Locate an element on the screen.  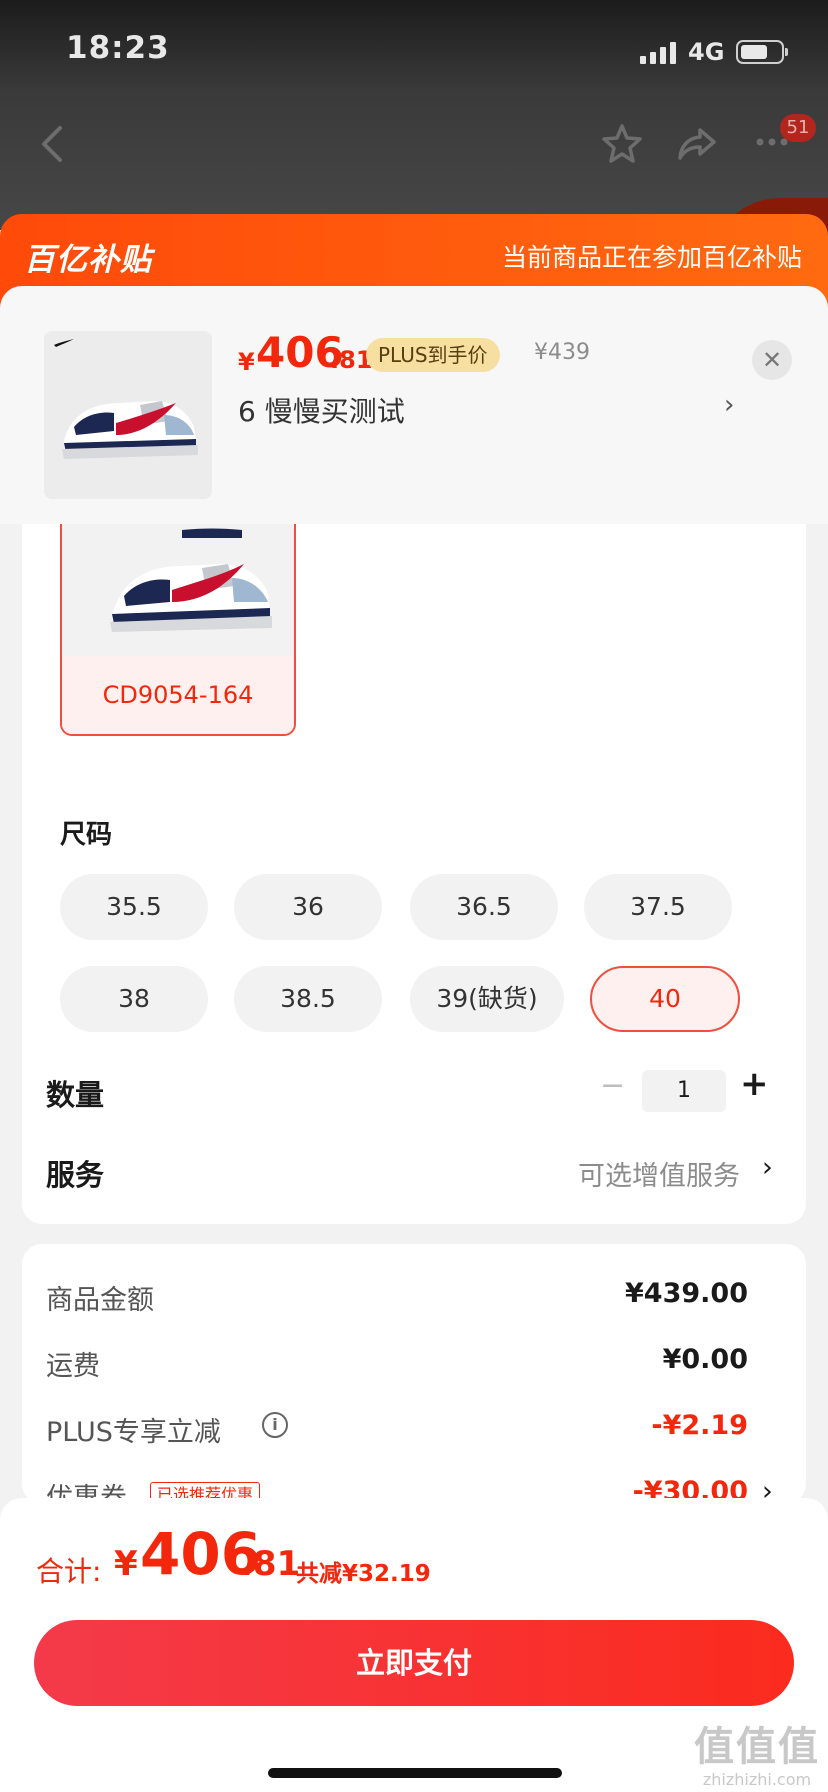
size-option: 36.5 is located at coordinates (484, 907).